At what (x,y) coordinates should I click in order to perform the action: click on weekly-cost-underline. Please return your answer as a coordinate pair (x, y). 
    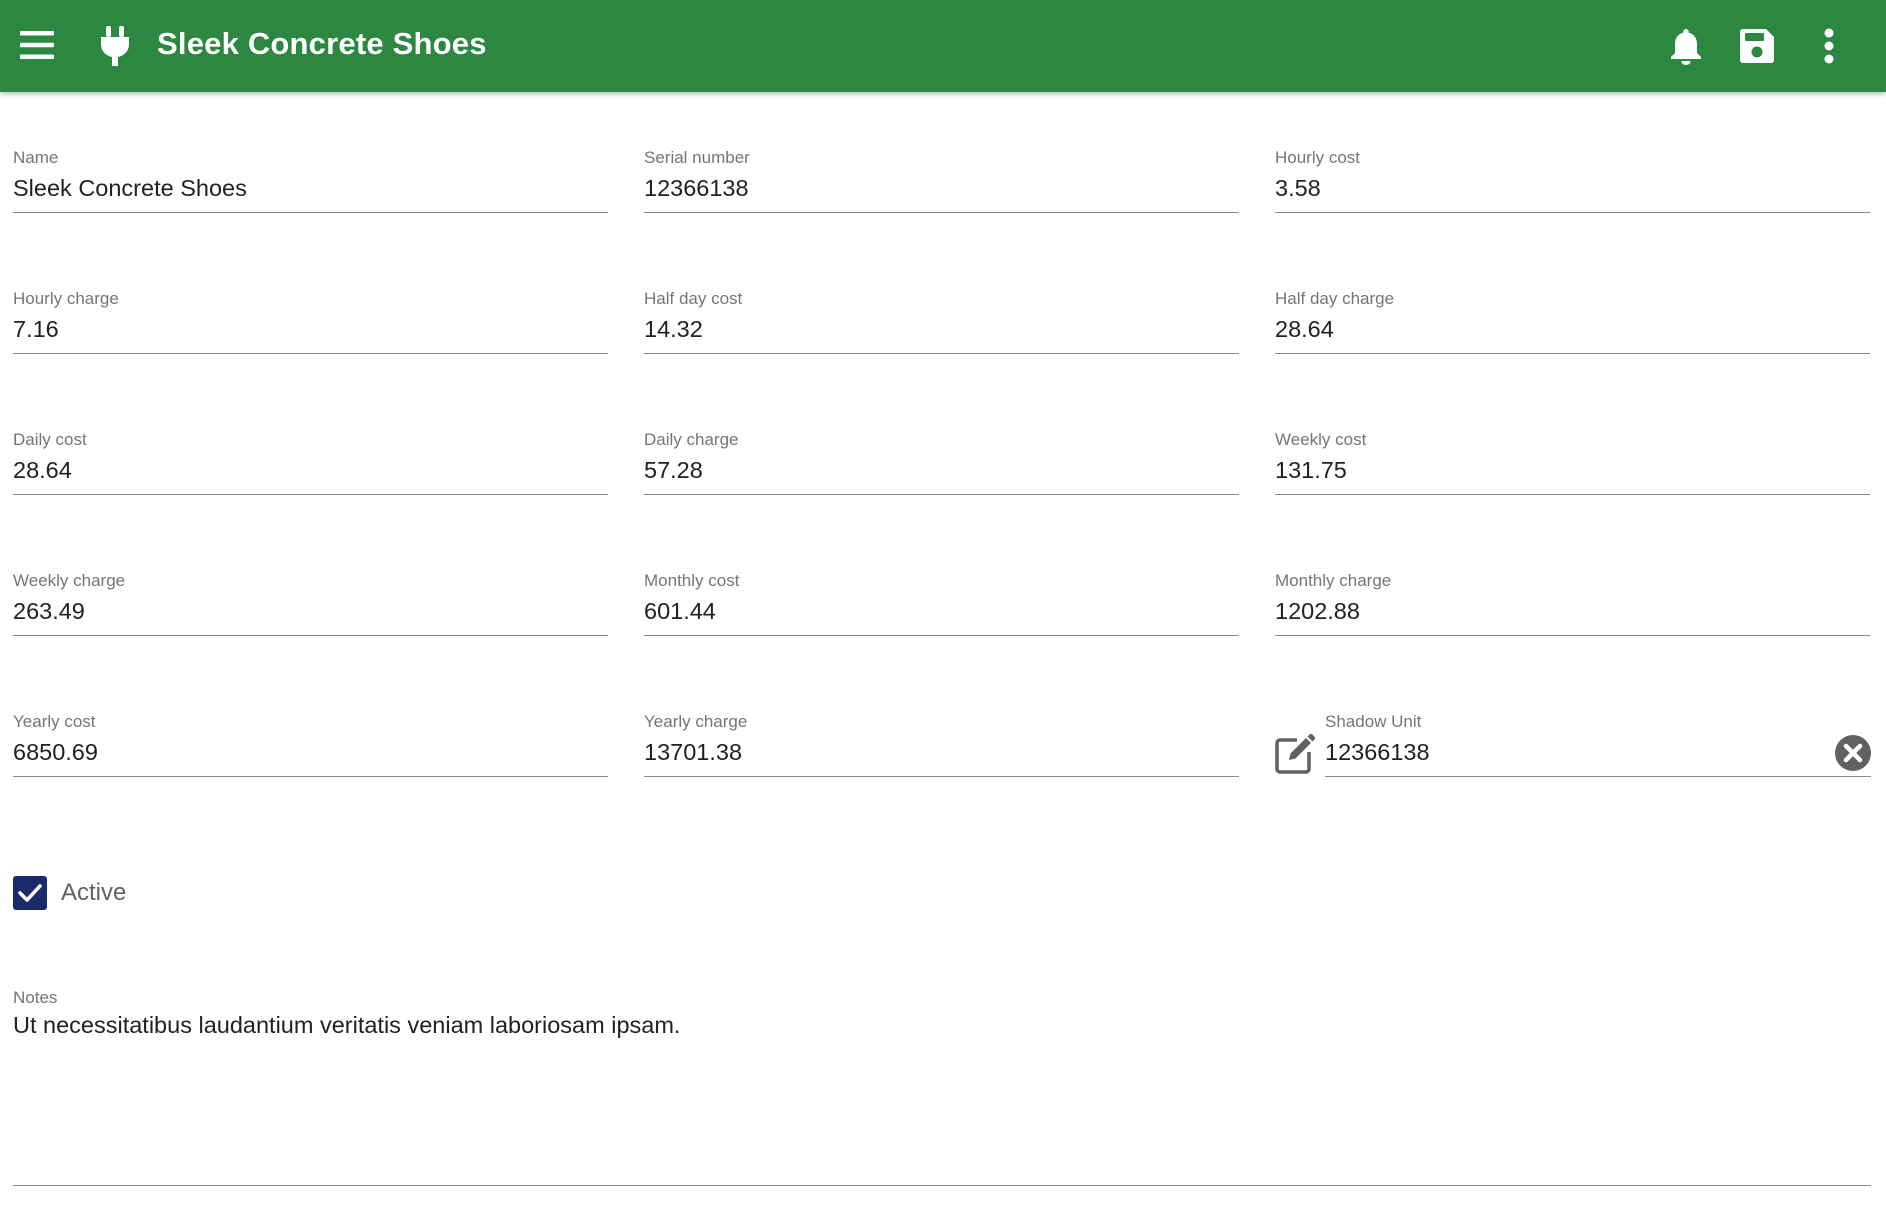
    Looking at the image, I should click on (1572, 494).